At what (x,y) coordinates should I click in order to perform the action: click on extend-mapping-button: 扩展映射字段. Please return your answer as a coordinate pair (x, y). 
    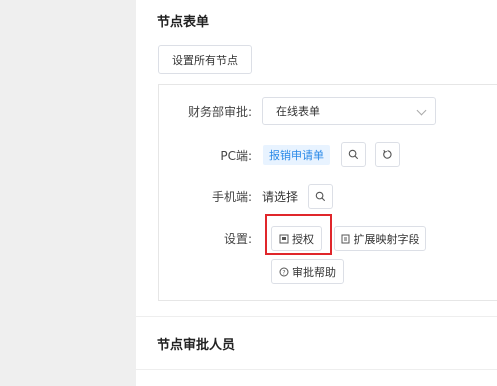
    Looking at the image, I should click on (380, 238).